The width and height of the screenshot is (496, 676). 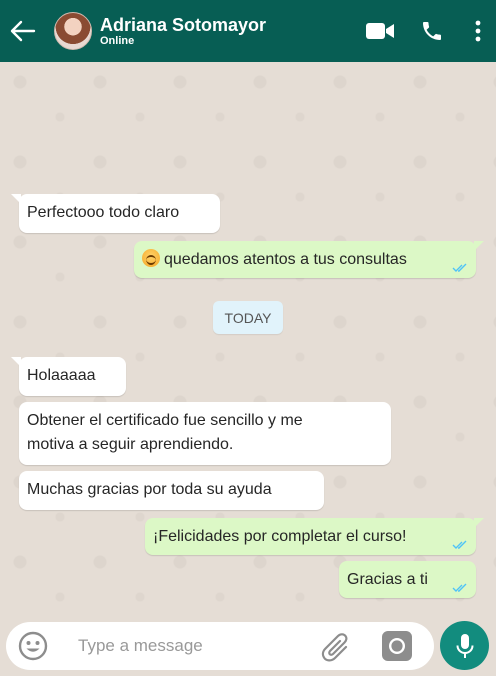 What do you see at coordinates (103, 212) in the screenshot?
I see `message-text: Perfectooo todo claro` at bounding box center [103, 212].